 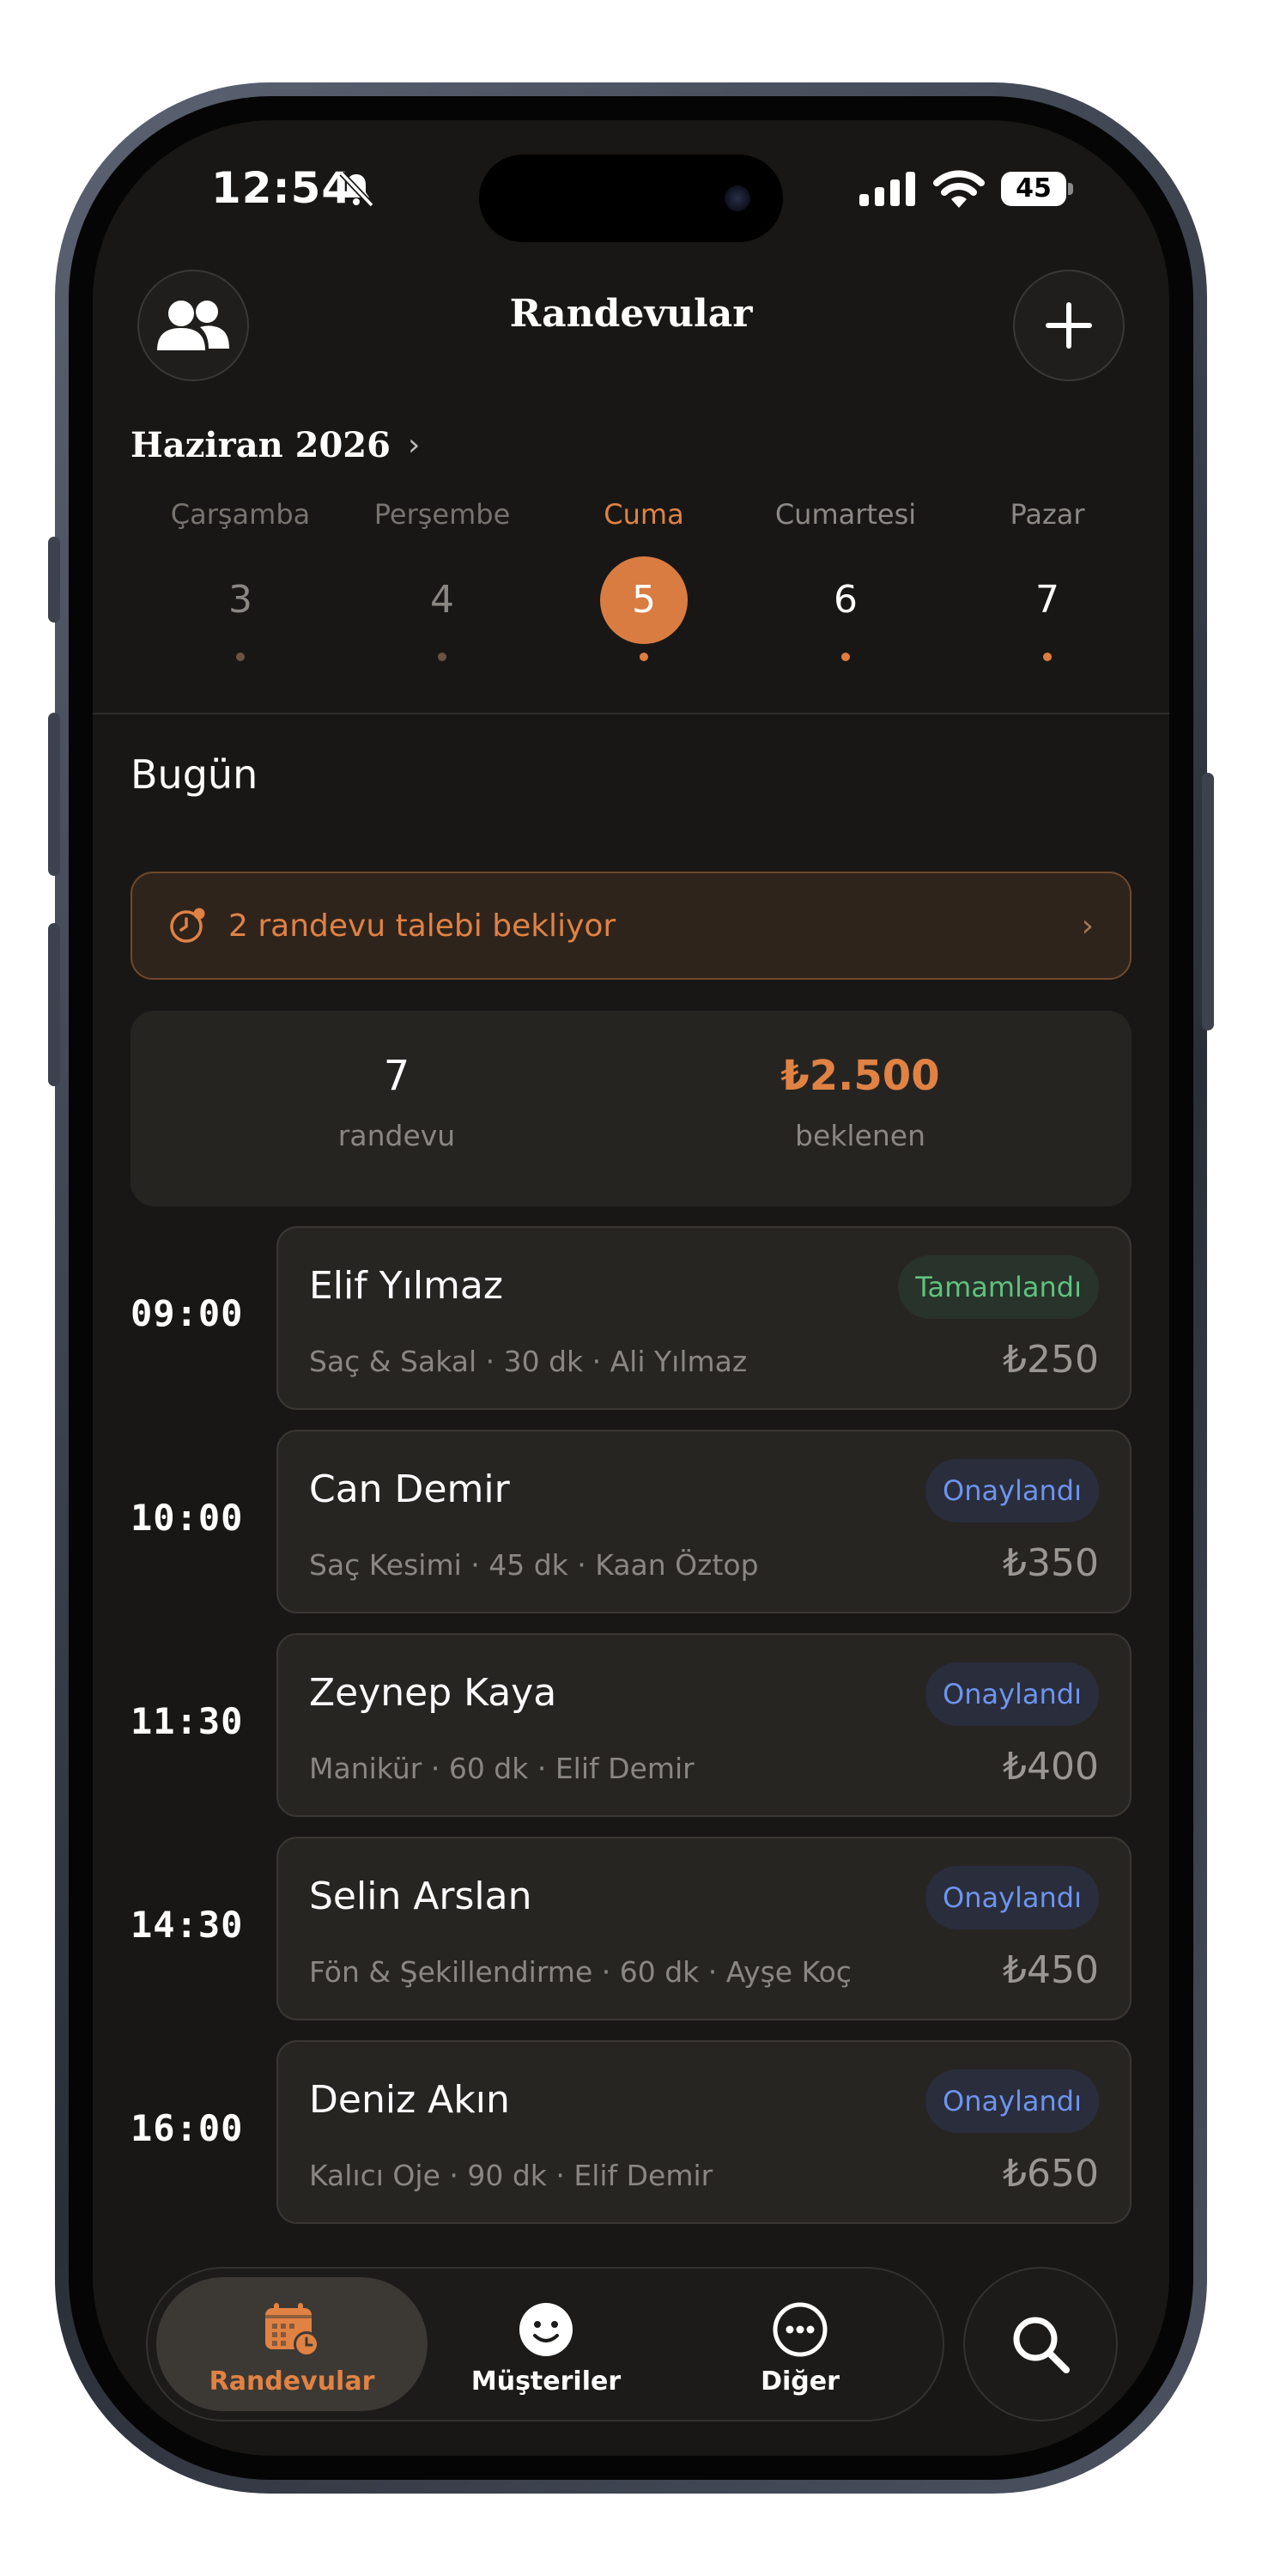 What do you see at coordinates (1051, 2174) in the screenshot?
I see `appointment-price: ₺650` at bounding box center [1051, 2174].